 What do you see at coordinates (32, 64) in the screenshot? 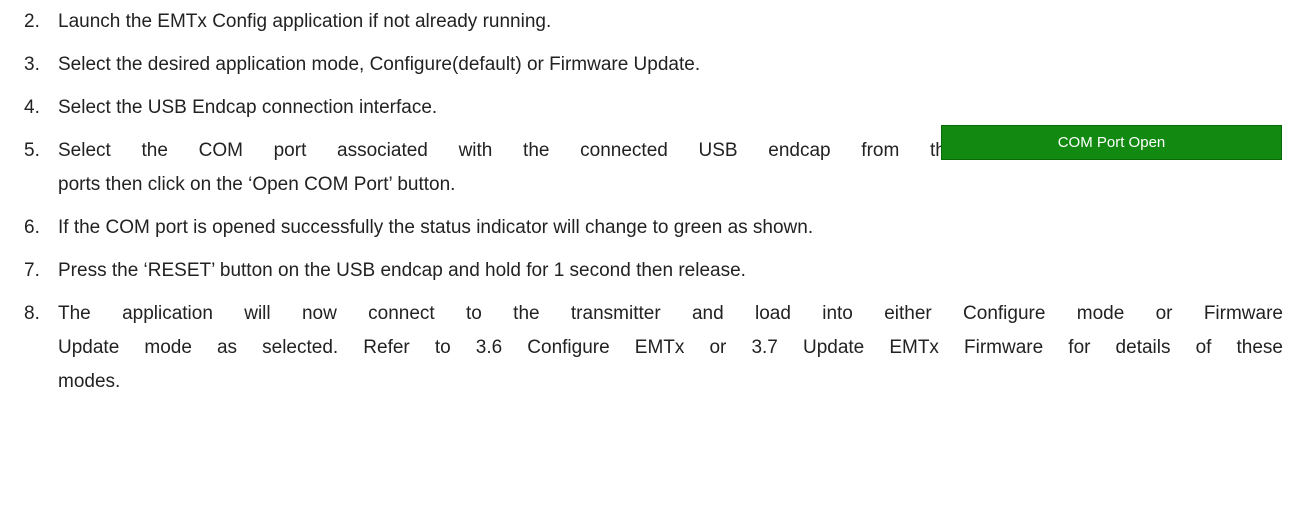
I see `step-number: 3.` at bounding box center [32, 64].